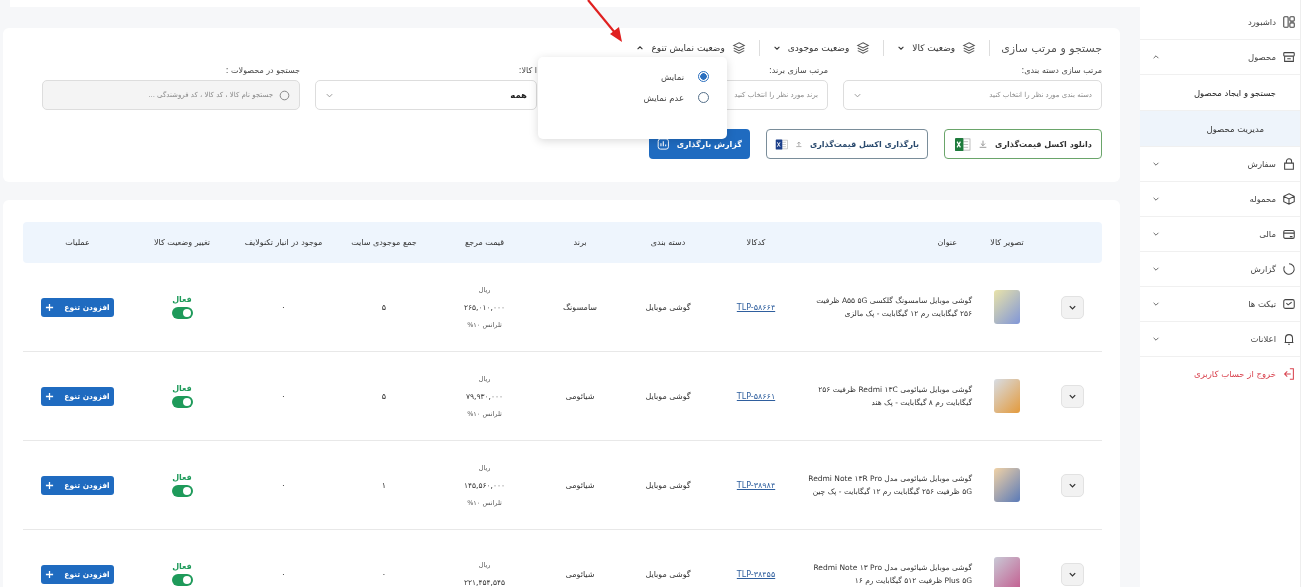 The image size is (1301, 587). I want to click on radio-option: عدم نمایش, so click(676, 97).